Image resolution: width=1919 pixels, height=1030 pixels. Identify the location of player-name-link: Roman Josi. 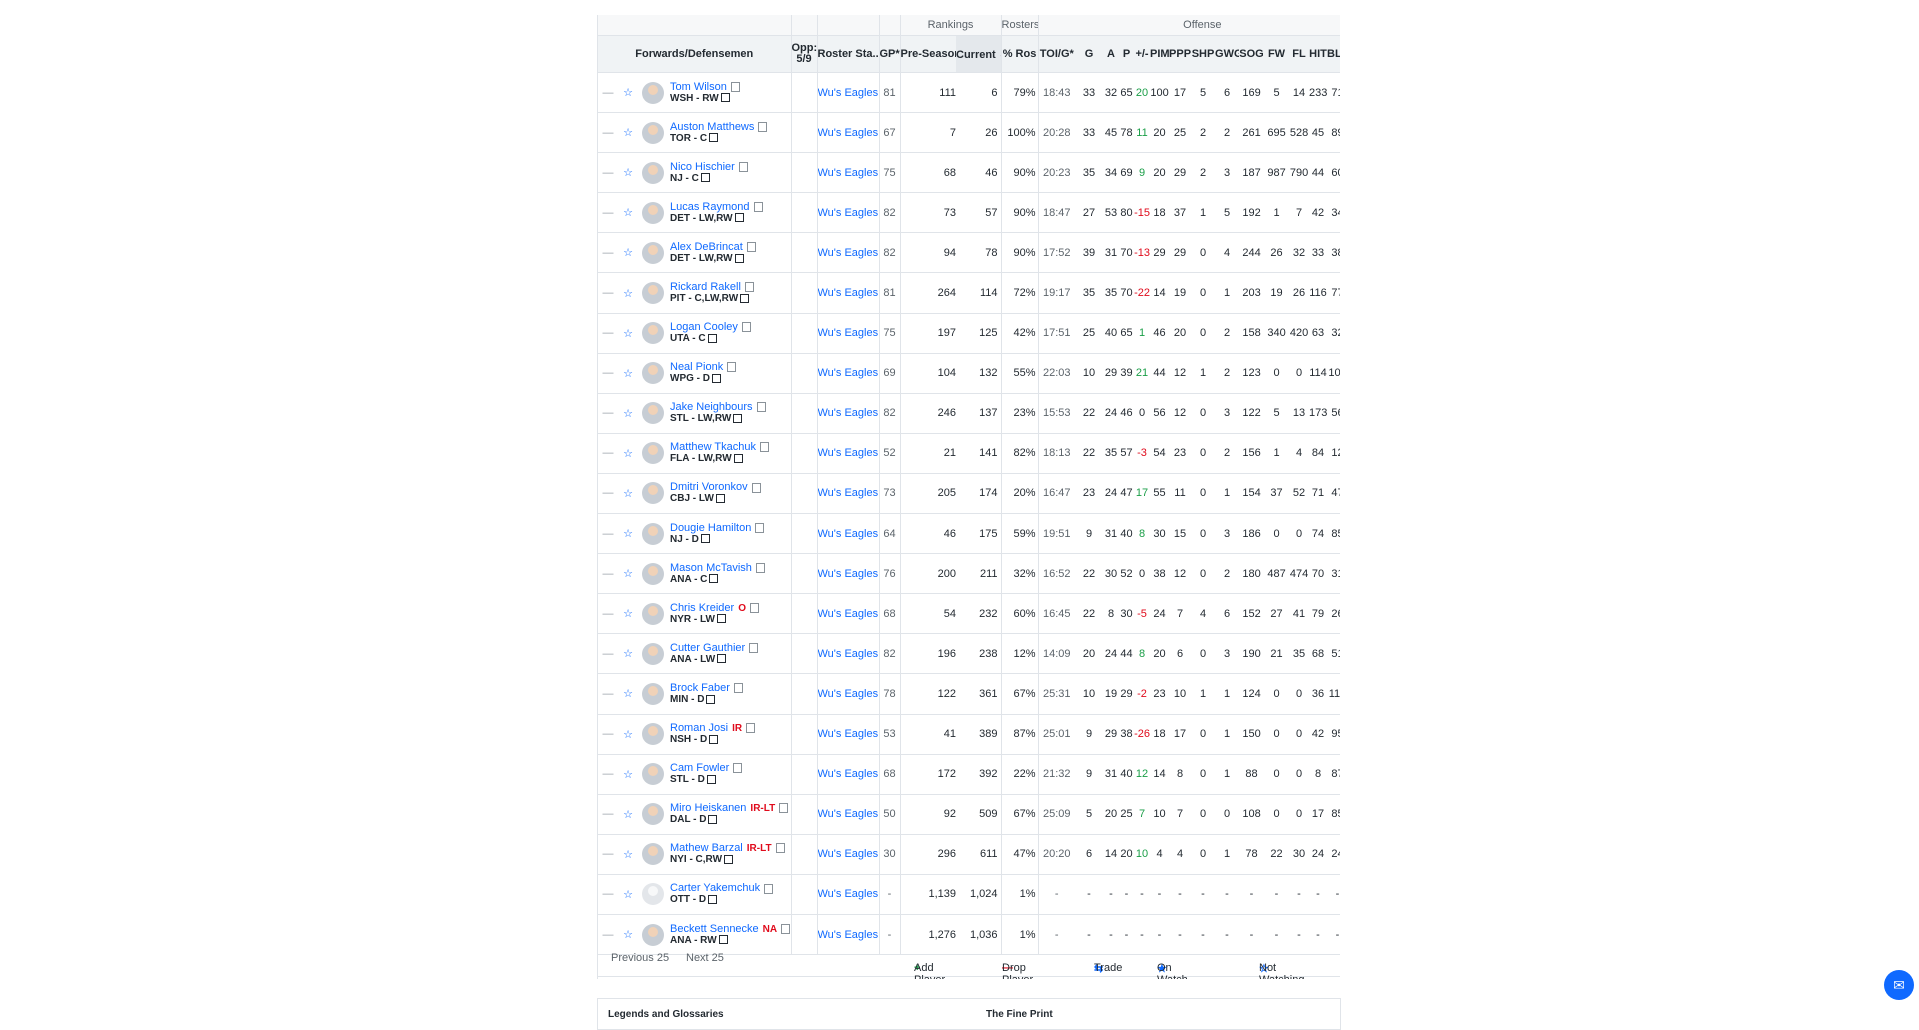
(699, 728).